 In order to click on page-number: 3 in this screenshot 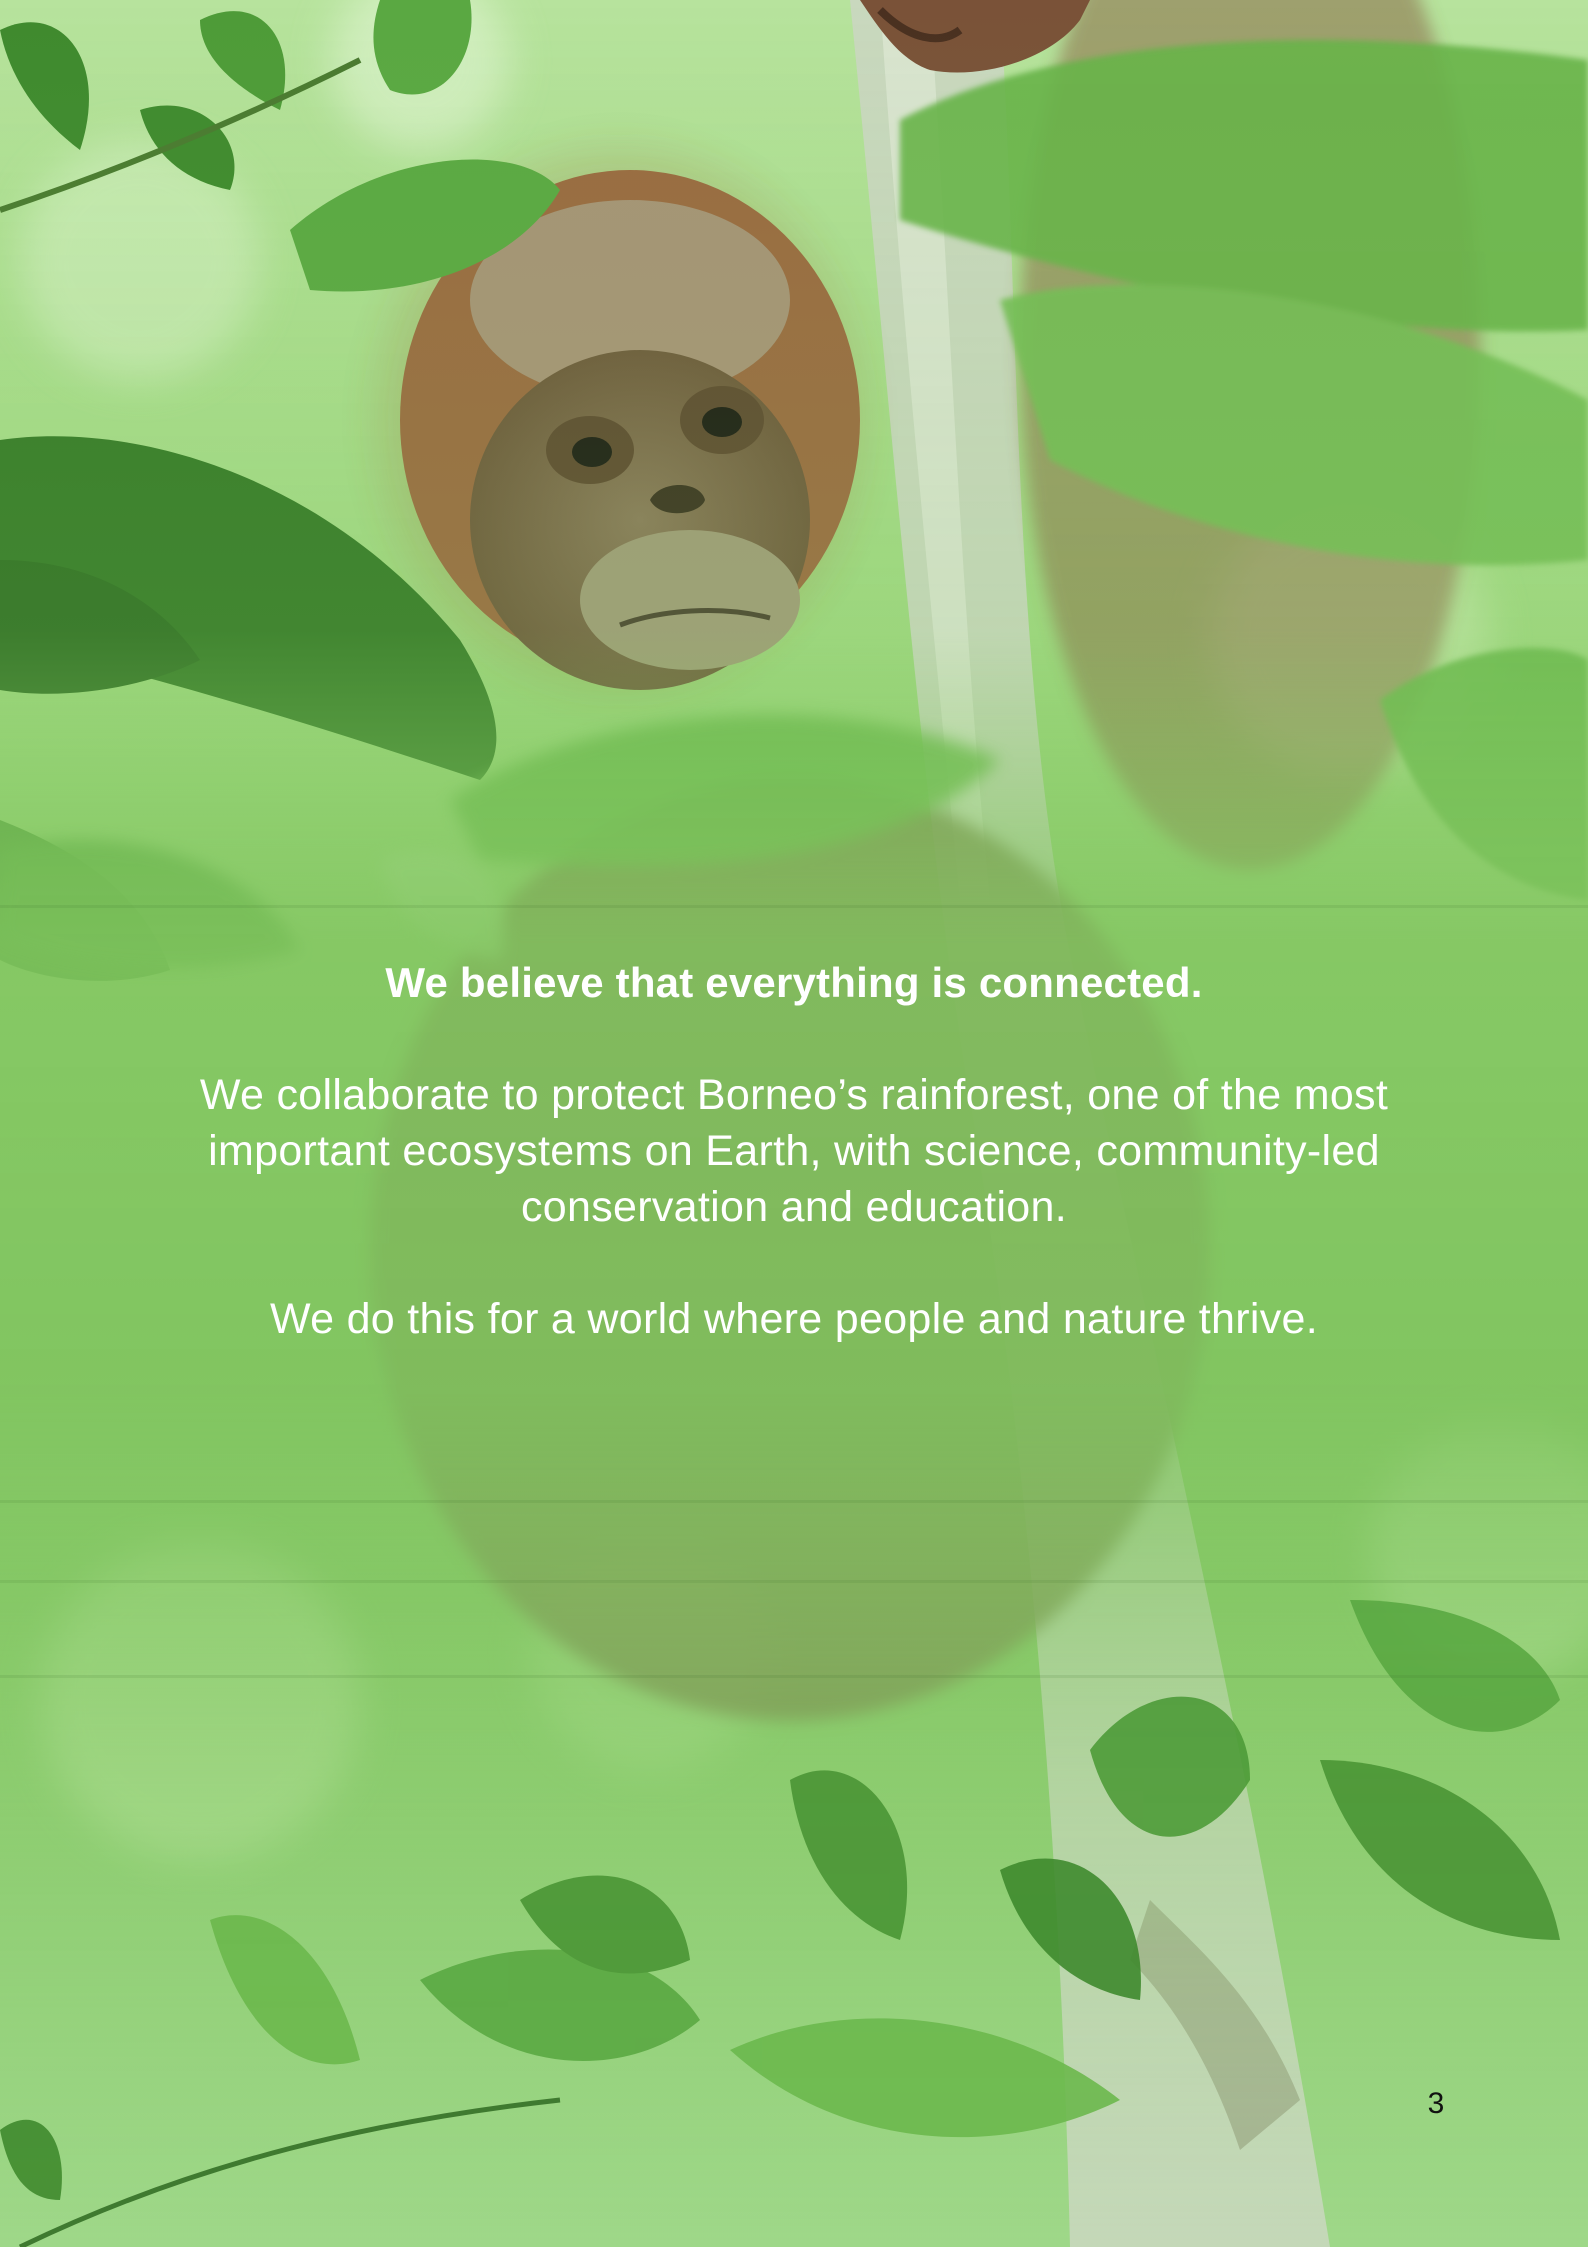, I will do `click(1436, 2103)`.